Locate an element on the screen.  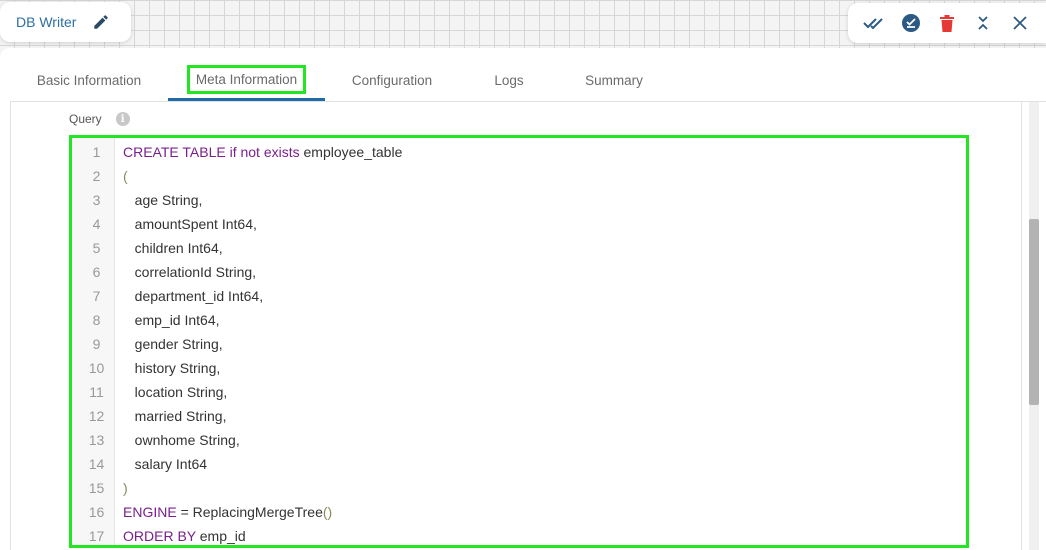
tab-meta-information: Meta Information is located at coordinates (246, 80).